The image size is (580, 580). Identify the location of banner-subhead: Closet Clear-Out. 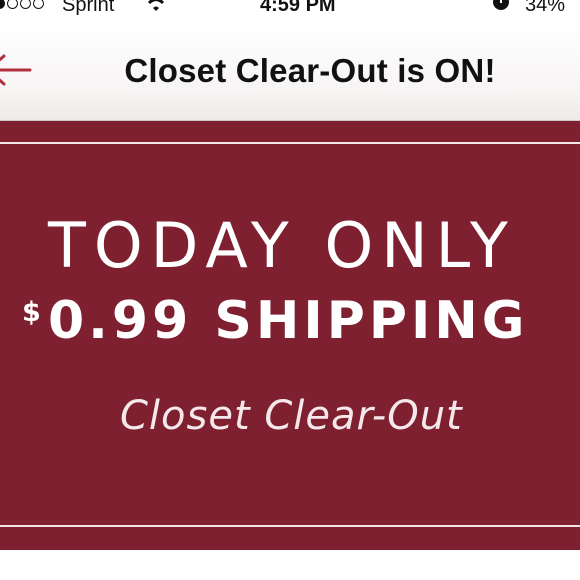
(291, 416).